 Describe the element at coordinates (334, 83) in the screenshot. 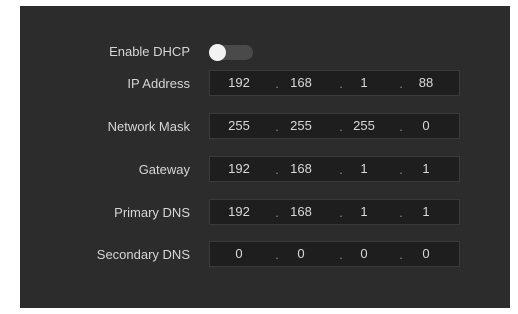

I see `ip-address-field: . . .` at that location.